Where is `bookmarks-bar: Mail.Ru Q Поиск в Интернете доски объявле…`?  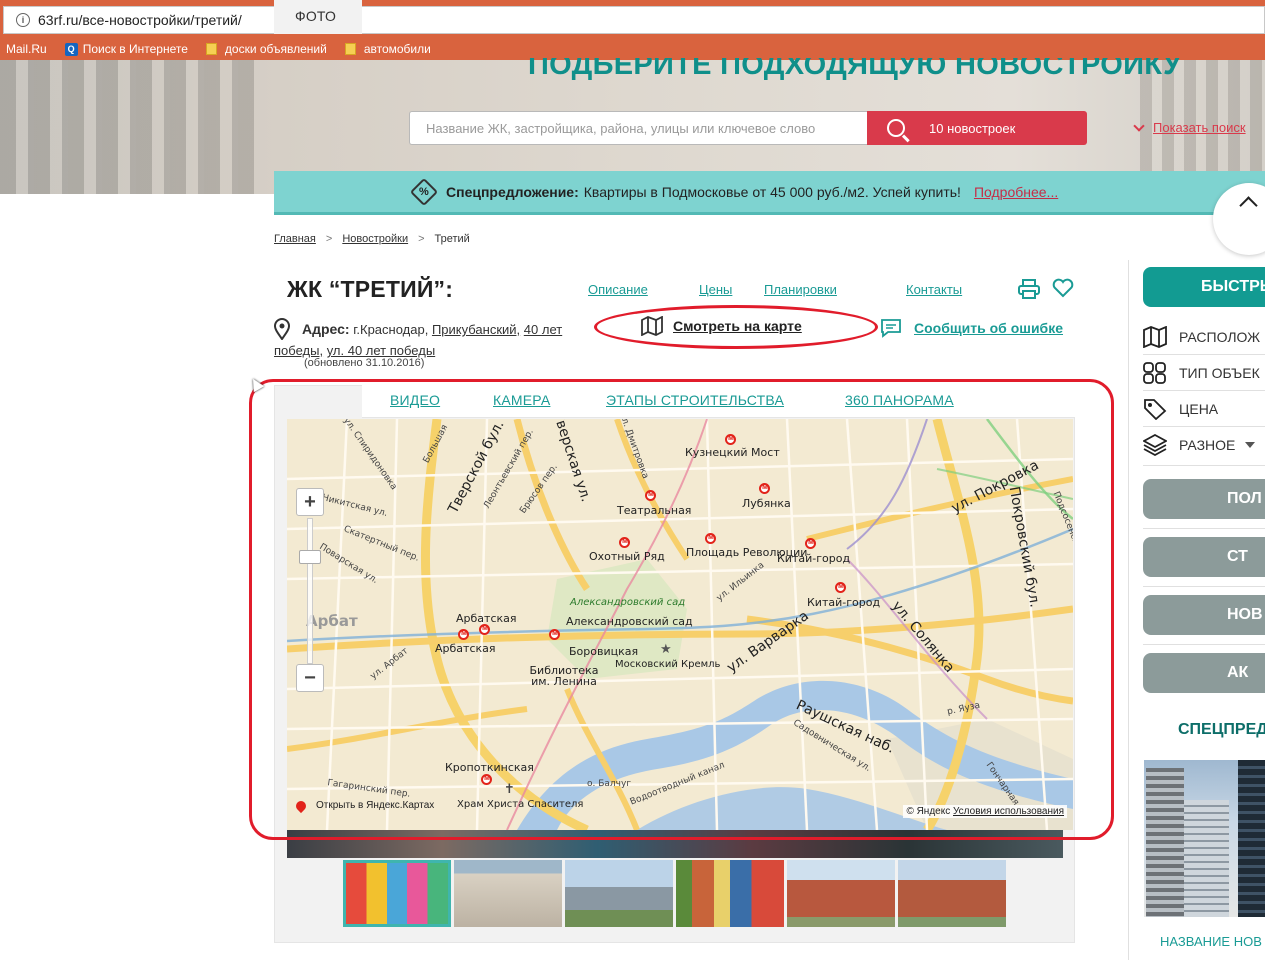 bookmarks-bar: Mail.Ru Q Поиск в Интернете доски объявле… is located at coordinates (632, 49).